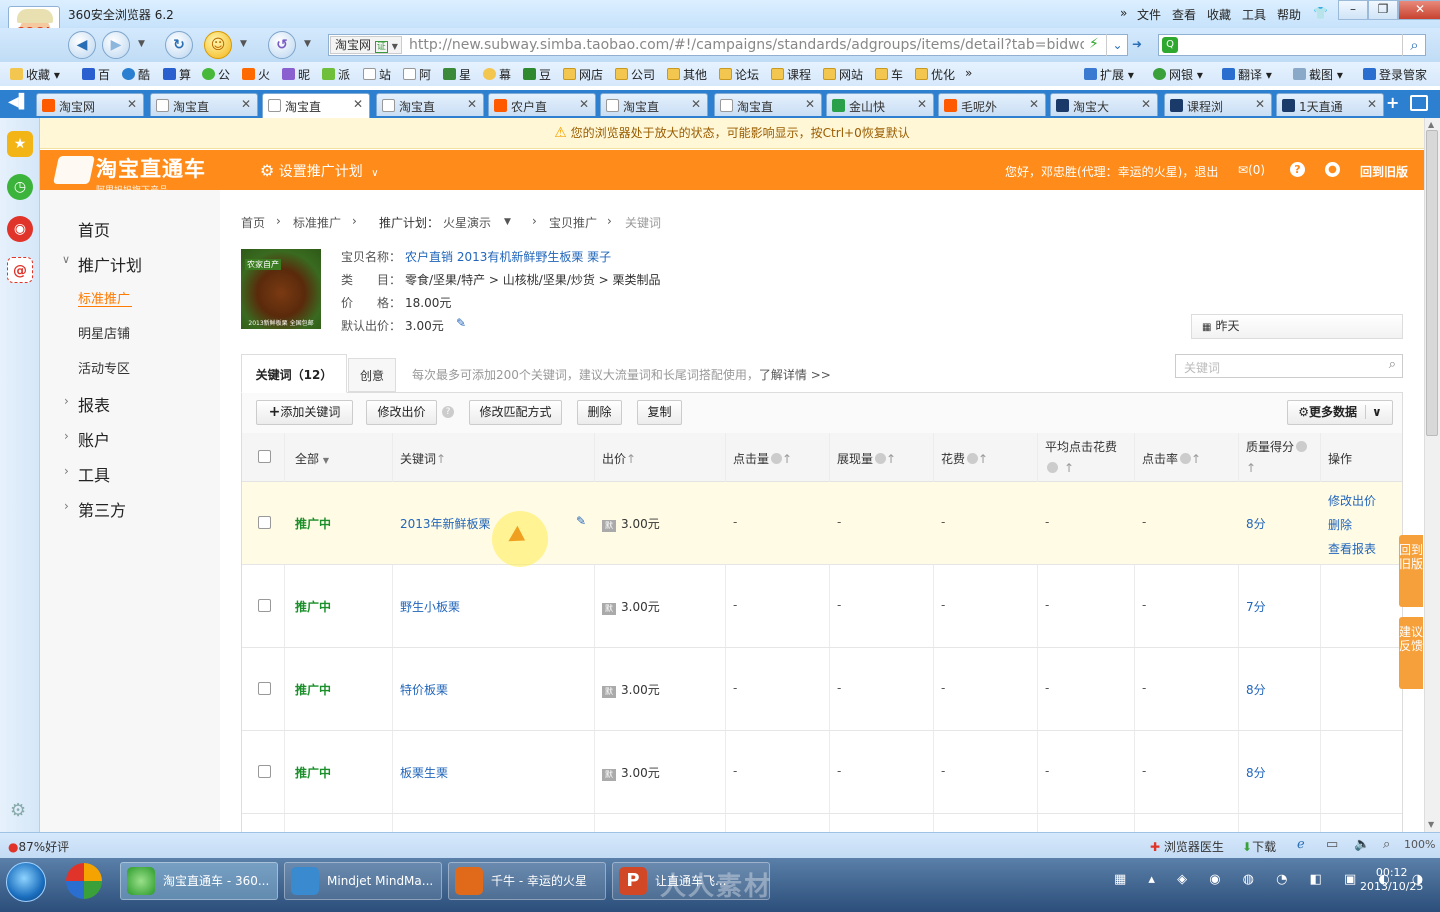 This screenshot has width=1440, height=912. What do you see at coordinates (880, 104) in the screenshot?
I see `tab-7: 金山快 ✕` at bounding box center [880, 104].